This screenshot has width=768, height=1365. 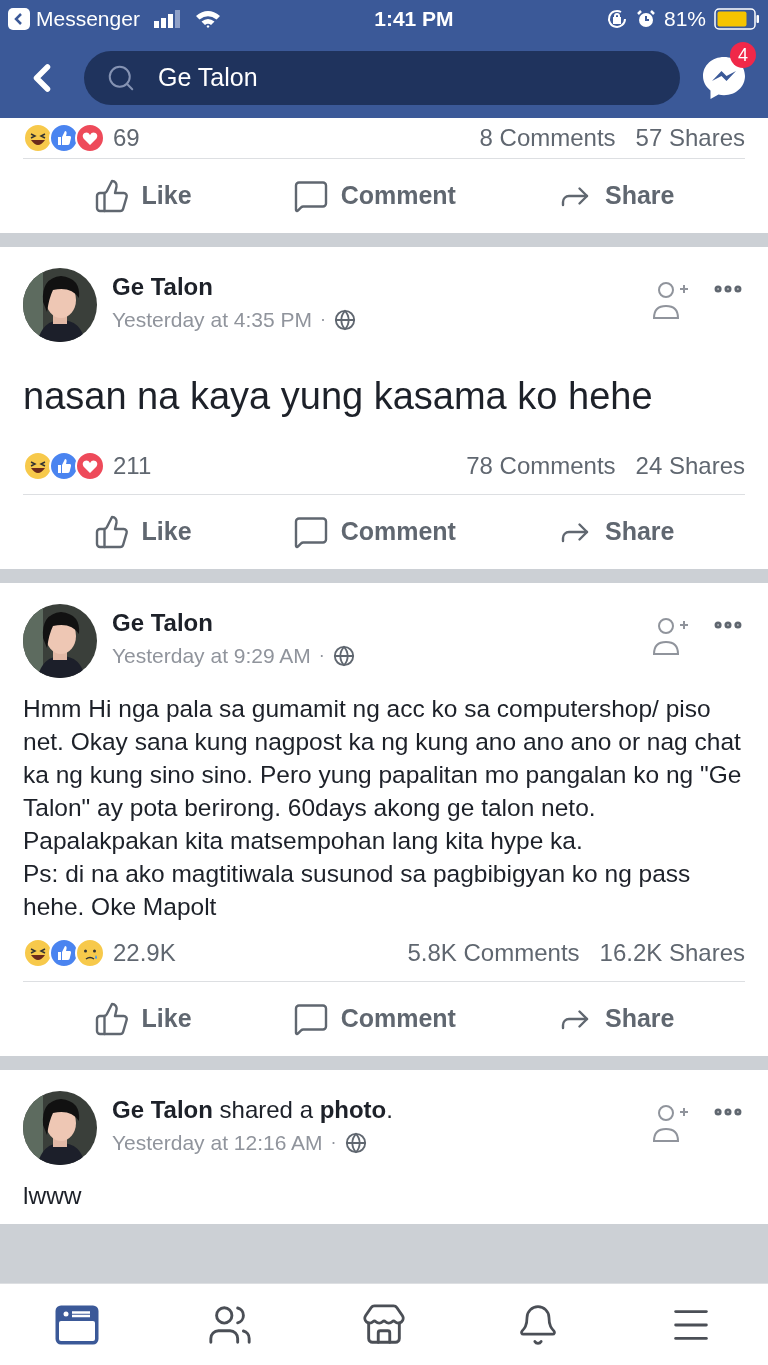 I want to click on post-text: Ps: di na ako magtitiwala susunod sa pagbibigyan ko ng pass hehe. Oke Mapolt, so click(x=357, y=890).